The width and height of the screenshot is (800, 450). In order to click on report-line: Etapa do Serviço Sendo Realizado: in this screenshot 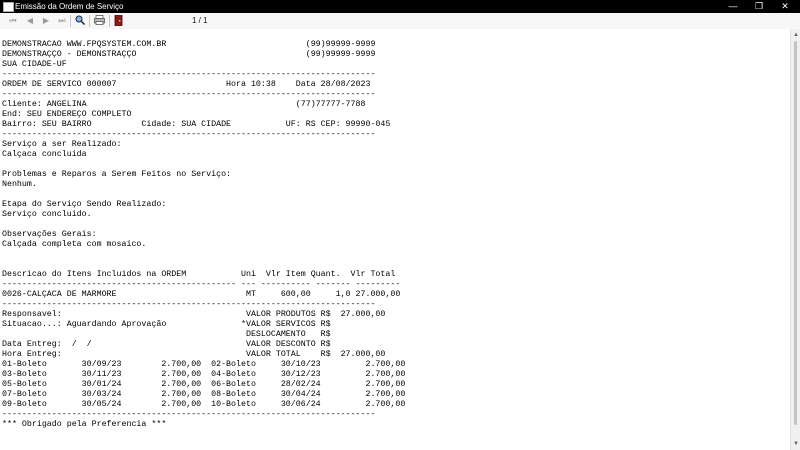, I will do `click(84, 204)`.